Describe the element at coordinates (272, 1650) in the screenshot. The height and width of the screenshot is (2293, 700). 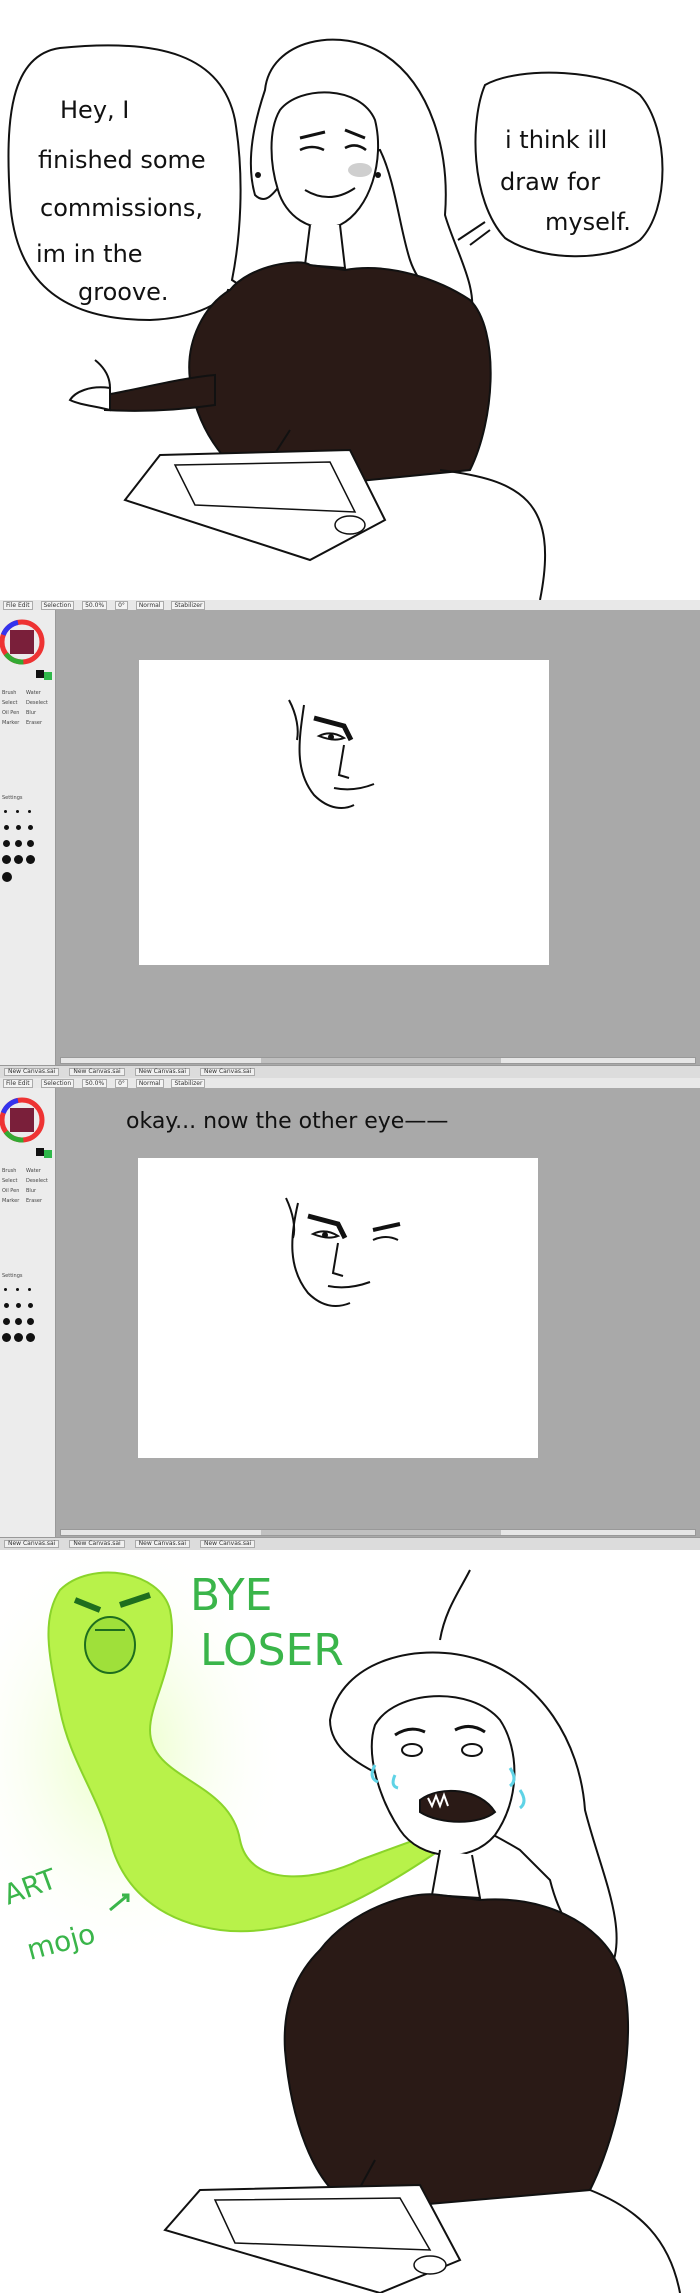
I see `shout-line-2: LOSER` at that location.